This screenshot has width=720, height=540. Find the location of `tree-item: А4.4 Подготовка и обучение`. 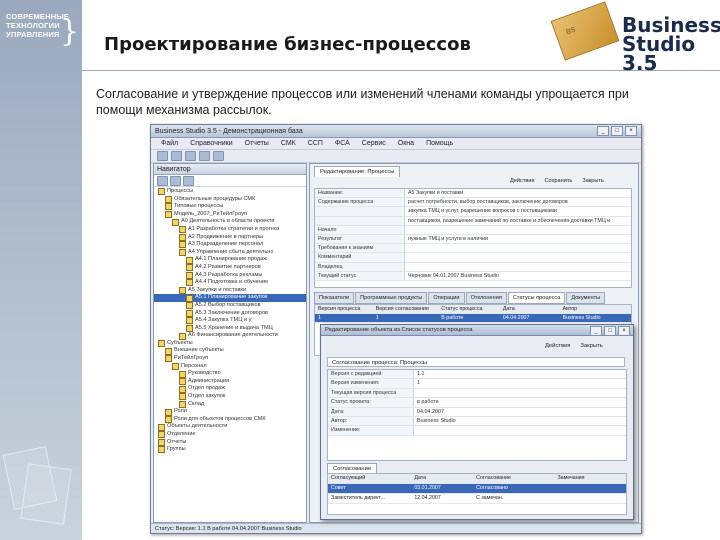

tree-item: А4.4 Подготовка и обучение is located at coordinates (230, 283).